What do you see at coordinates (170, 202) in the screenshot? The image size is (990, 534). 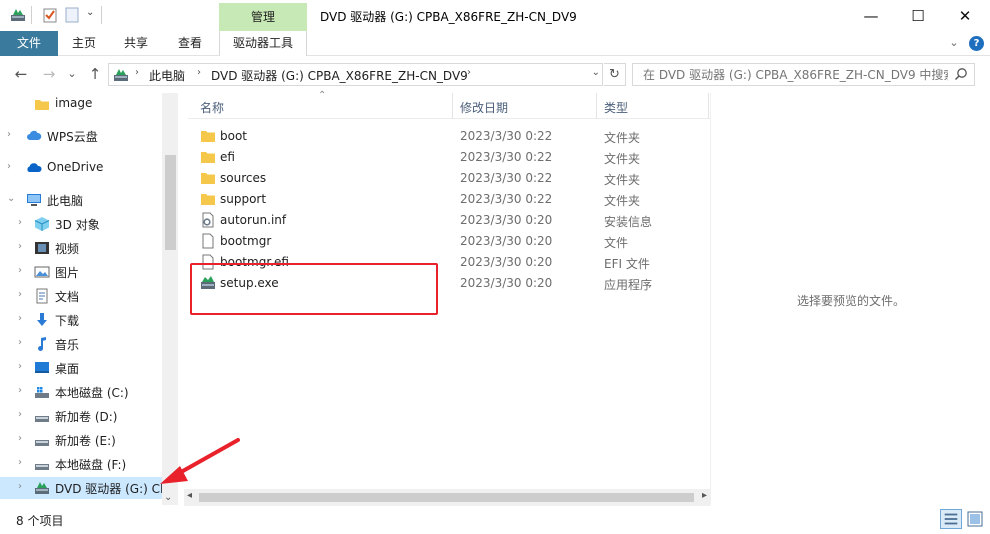 I see `nav-scroll-thumb` at bounding box center [170, 202].